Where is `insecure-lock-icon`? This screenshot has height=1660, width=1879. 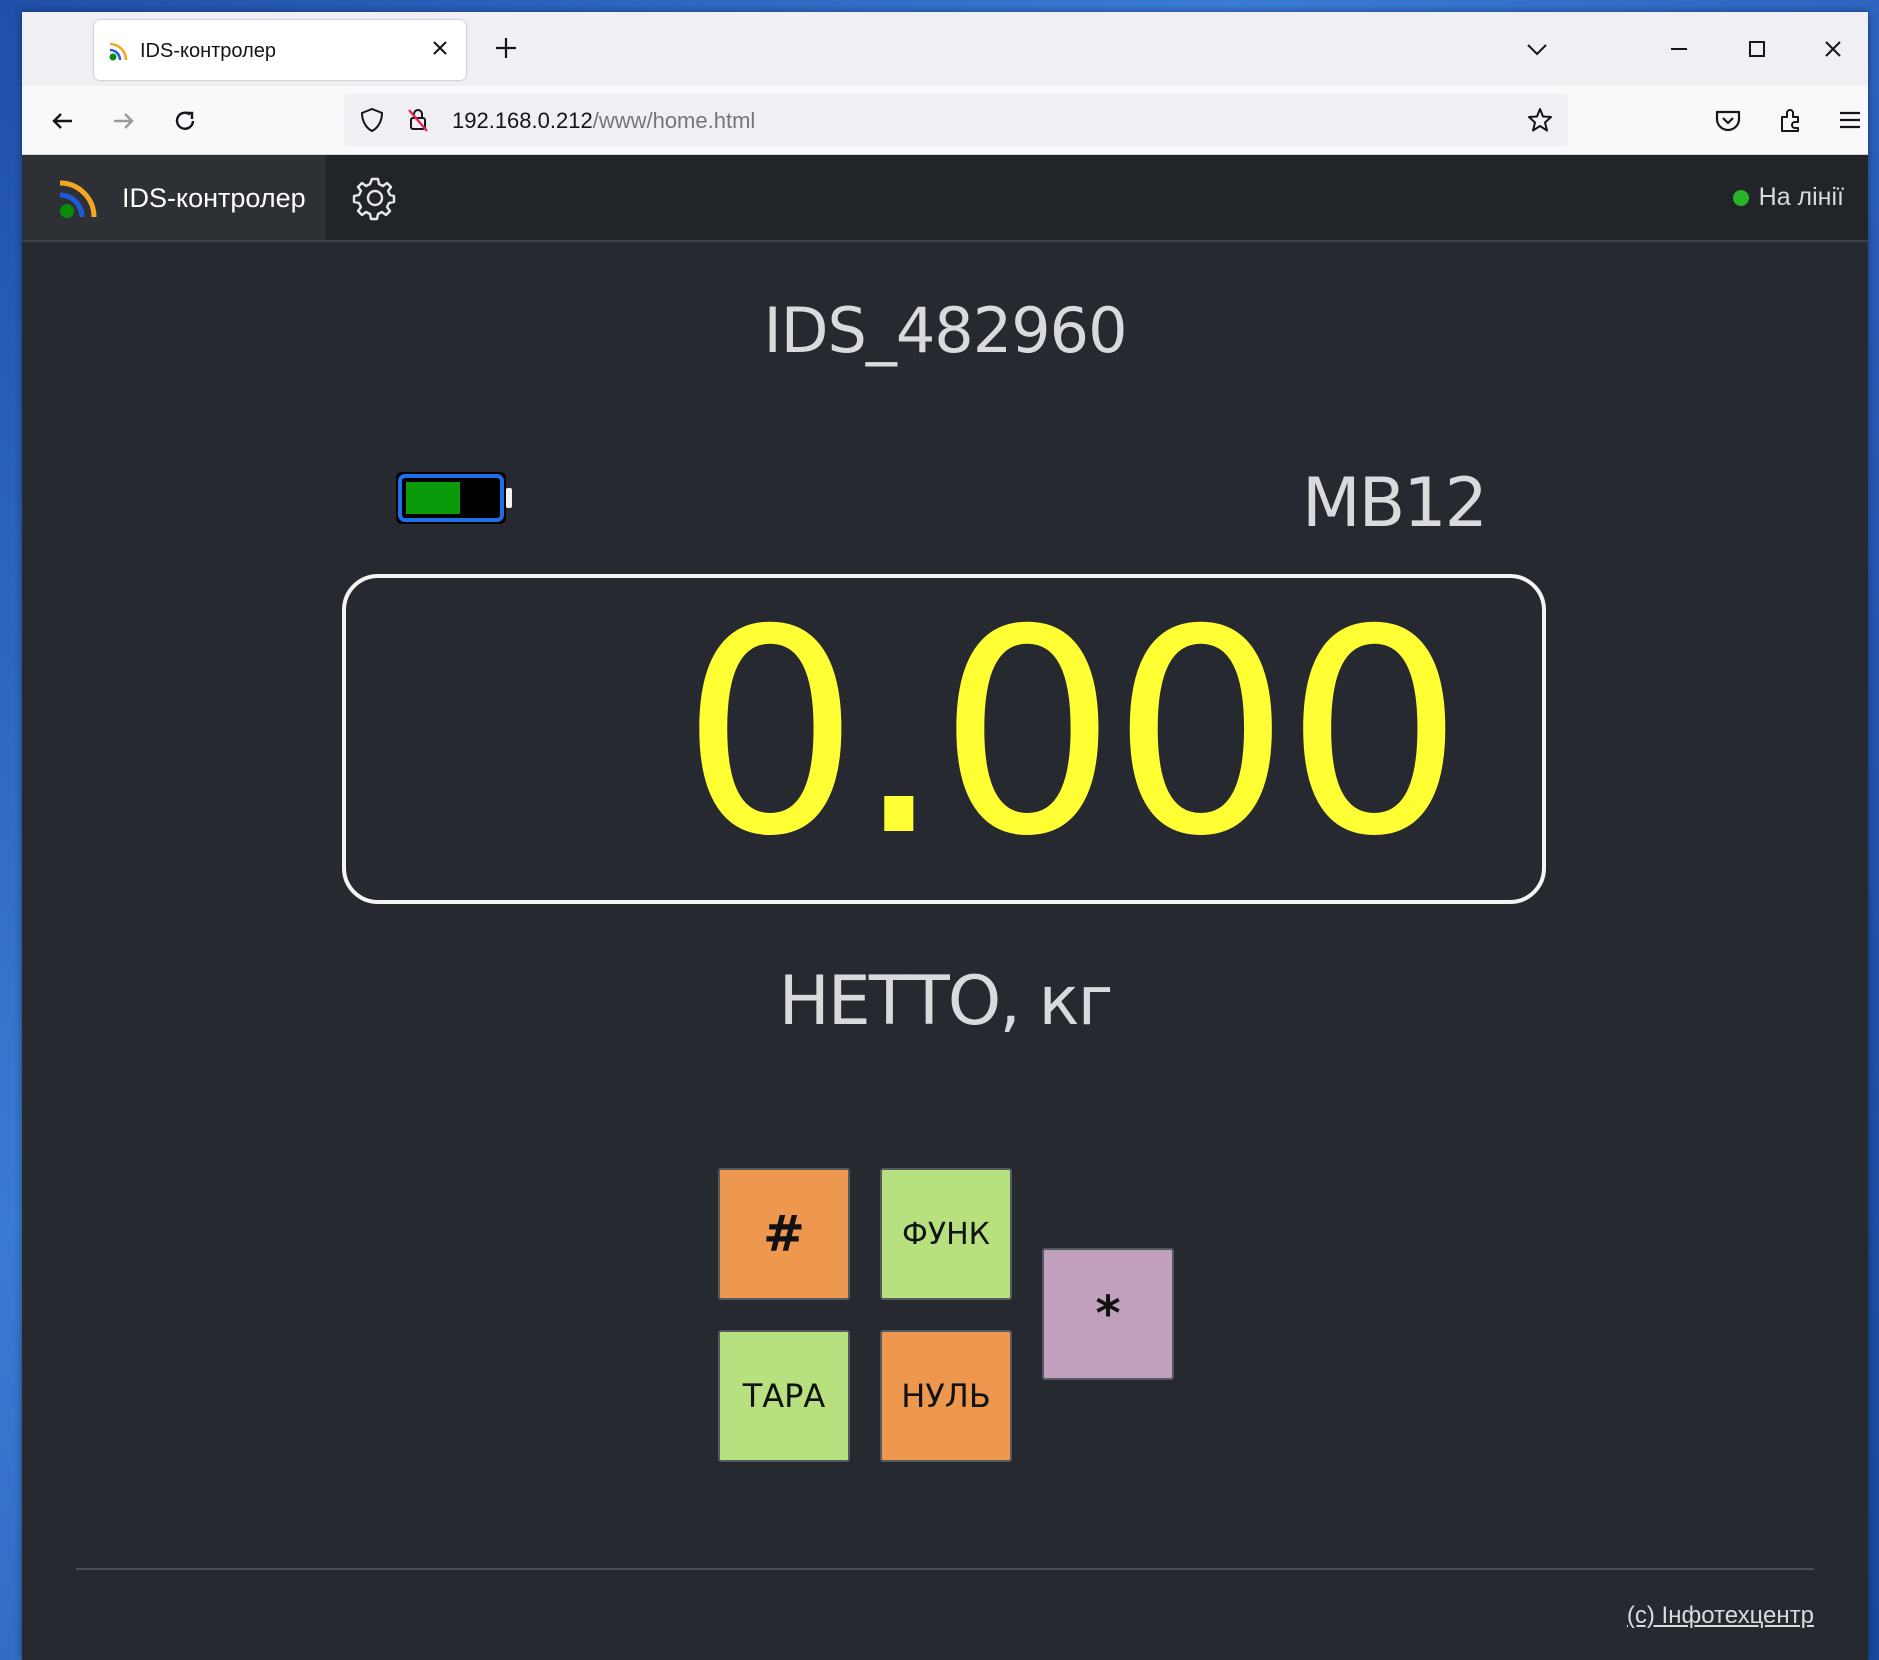 insecure-lock-icon is located at coordinates (418, 120).